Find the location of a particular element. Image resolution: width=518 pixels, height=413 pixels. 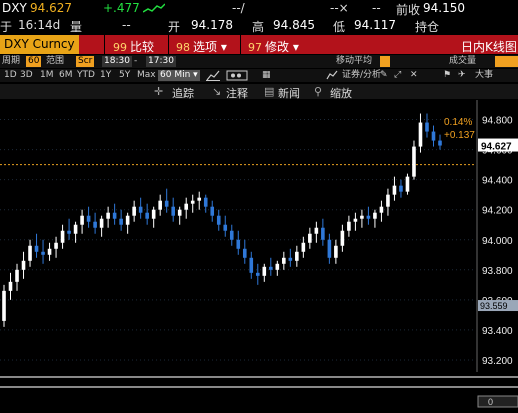

track-button: 追踪 is located at coordinates (183, 92).